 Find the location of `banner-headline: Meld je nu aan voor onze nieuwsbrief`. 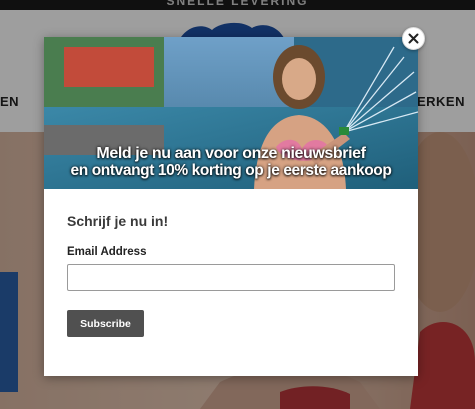

banner-headline: Meld je nu aan voor onze nieuwsbrief is located at coordinates (231, 153).